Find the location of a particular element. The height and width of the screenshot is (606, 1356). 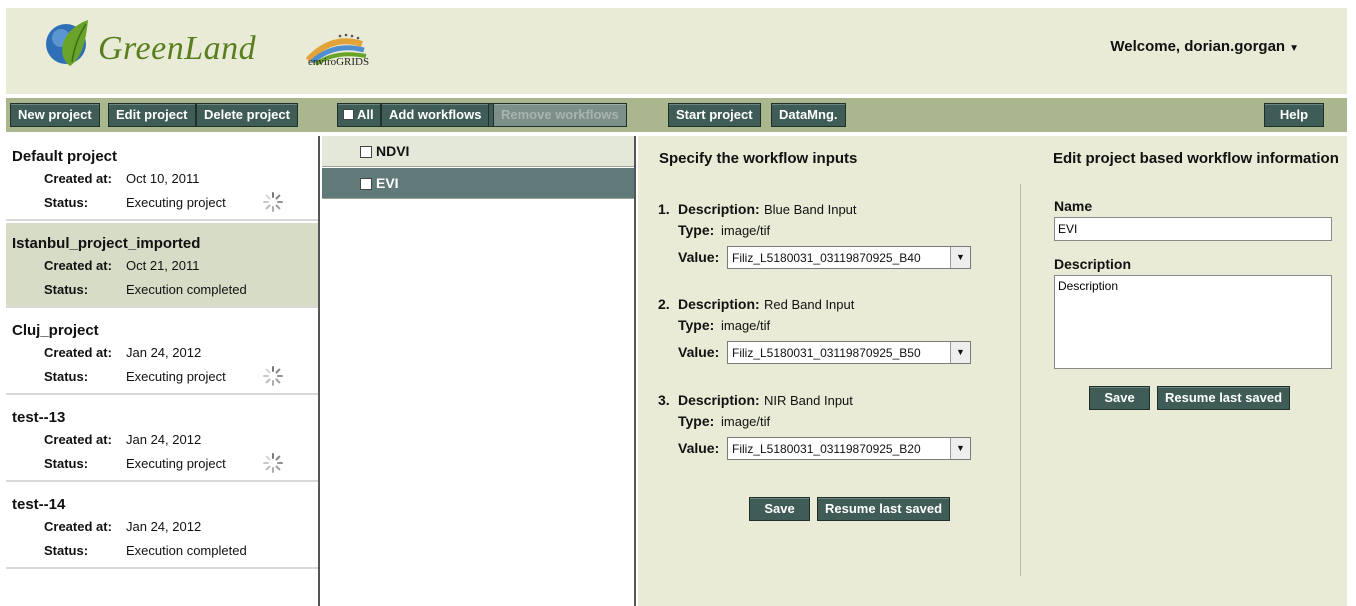

name-field is located at coordinates (1193, 229).